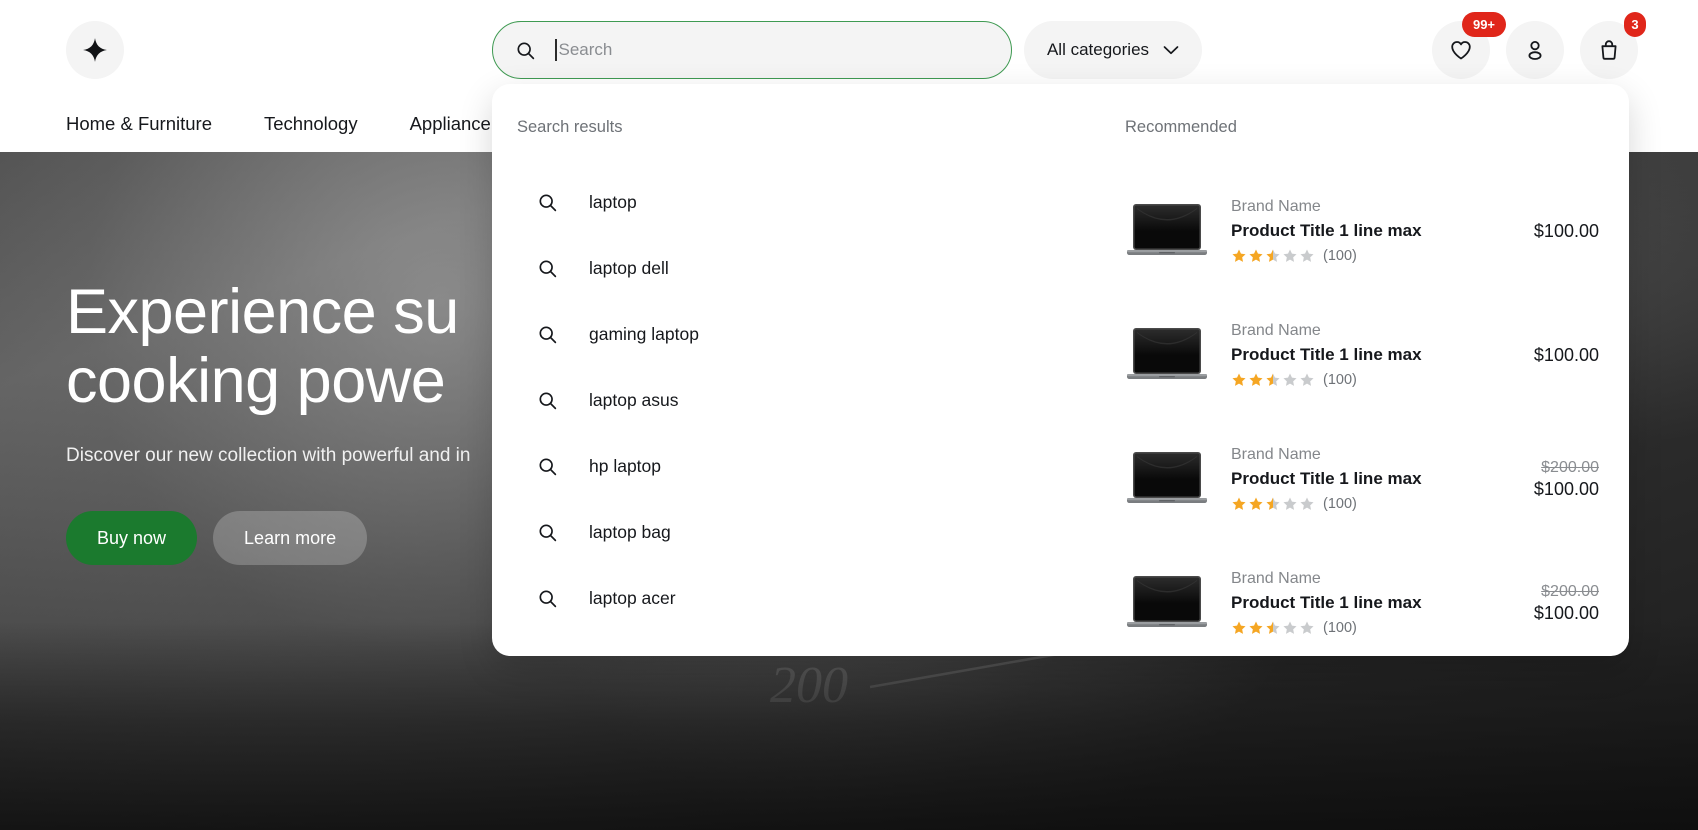 The width and height of the screenshot is (1698, 830). What do you see at coordinates (775, 50) in the screenshot?
I see `search-input` at bounding box center [775, 50].